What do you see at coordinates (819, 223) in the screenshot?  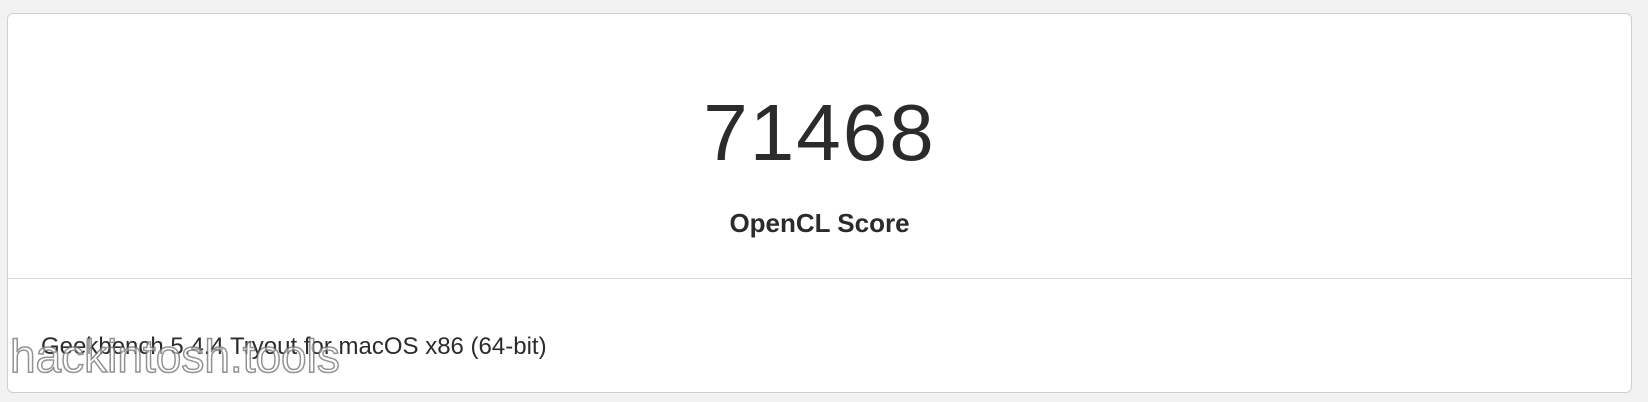 I see `opencl-score-label: OpenCL Score` at bounding box center [819, 223].